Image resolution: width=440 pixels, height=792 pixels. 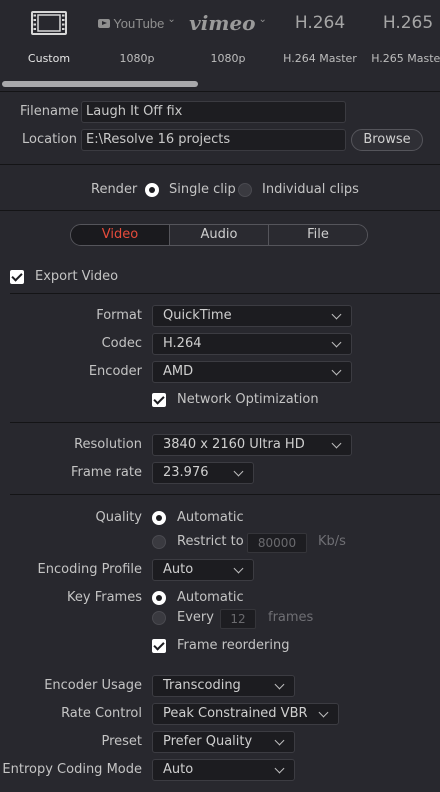 I want to click on key-frames-every-label: Every, so click(x=195, y=617).